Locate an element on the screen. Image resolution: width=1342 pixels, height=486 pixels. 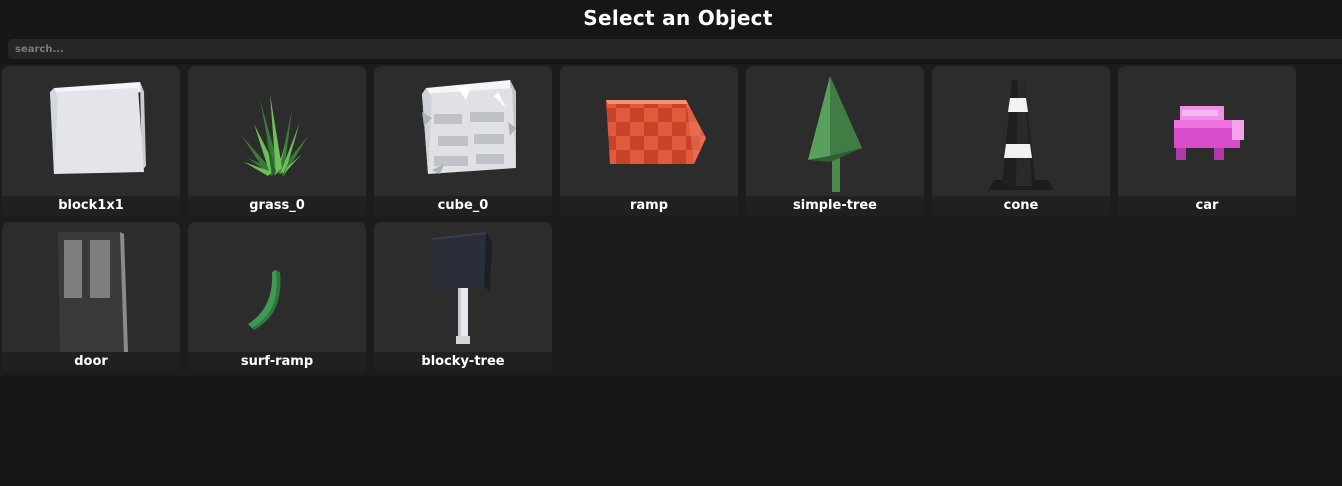
blocky-tree-icon is located at coordinates (461, 288).